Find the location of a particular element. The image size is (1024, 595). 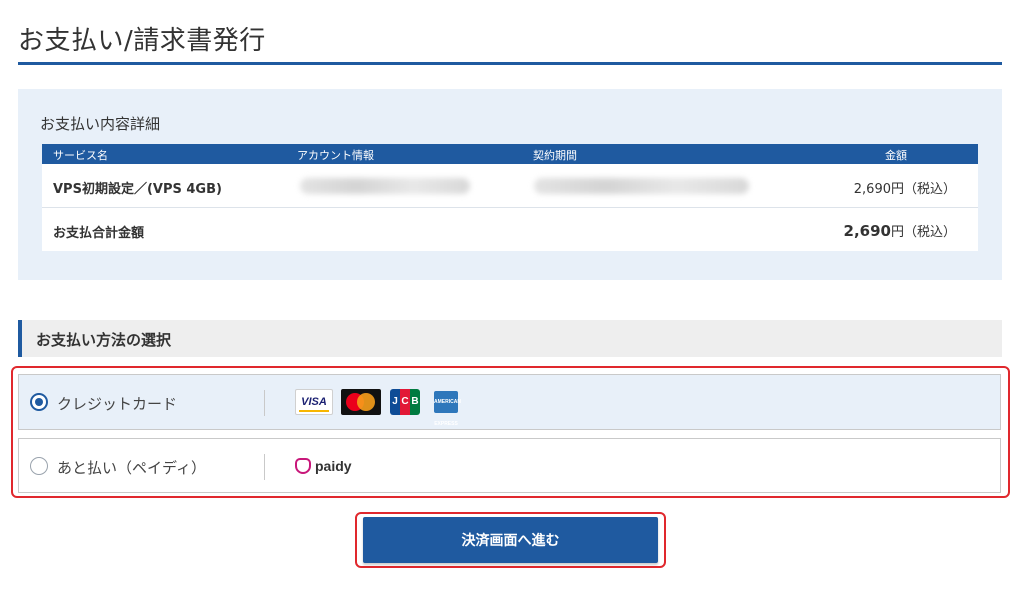

payment-detail-heading: お支払い内容詳細 is located at coordinates (100, 124).